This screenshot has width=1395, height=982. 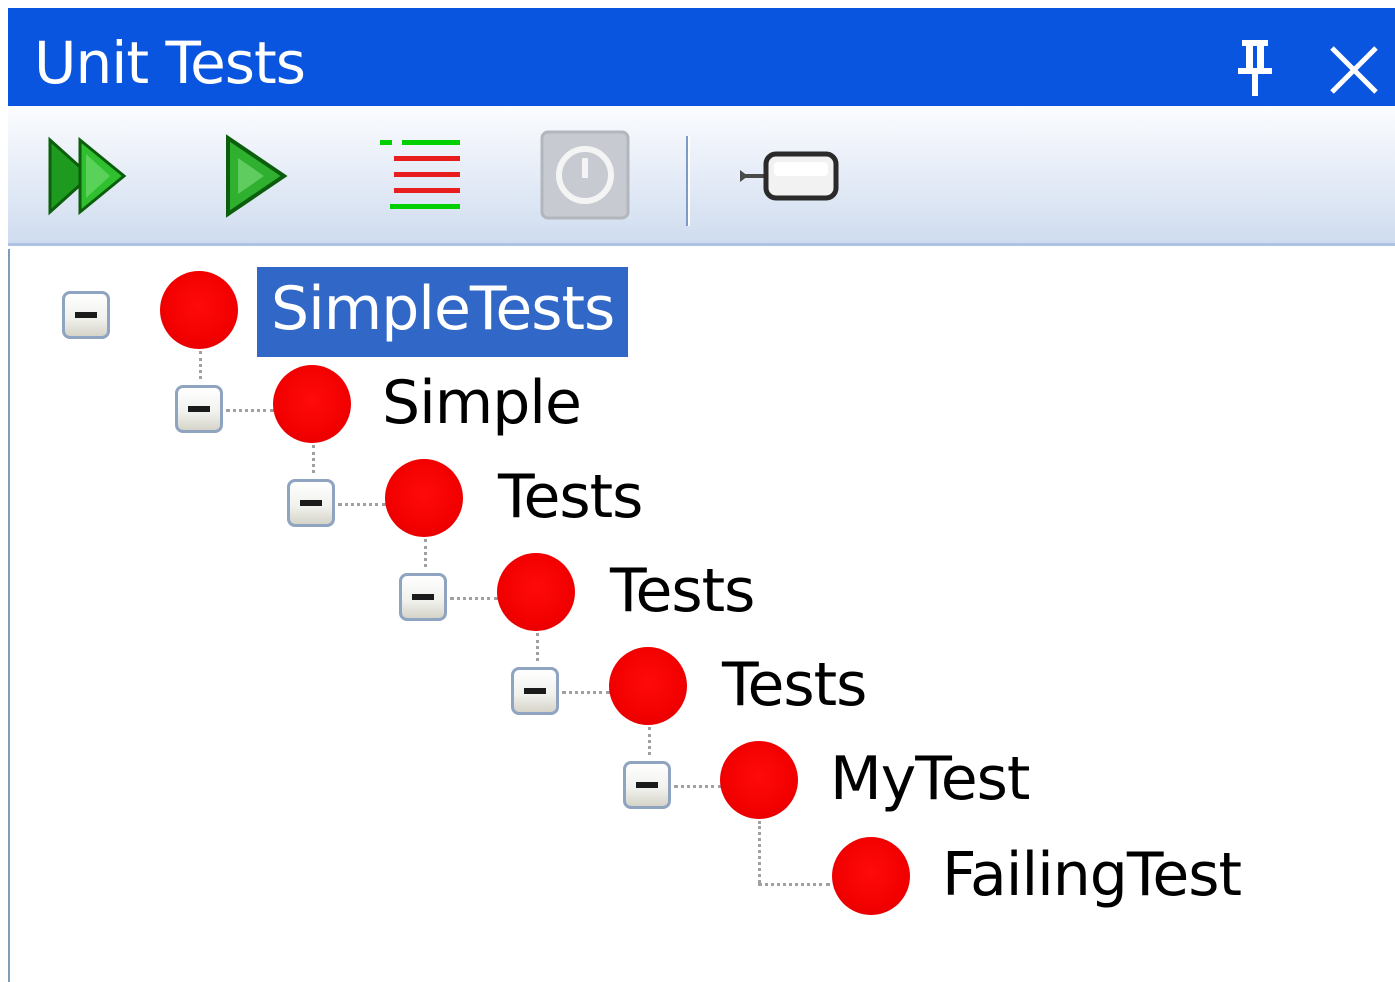 What do you see at coordinates (688, 181) in the screenshot?
I see `toolbar-separator` at bounding box center [688, 181].